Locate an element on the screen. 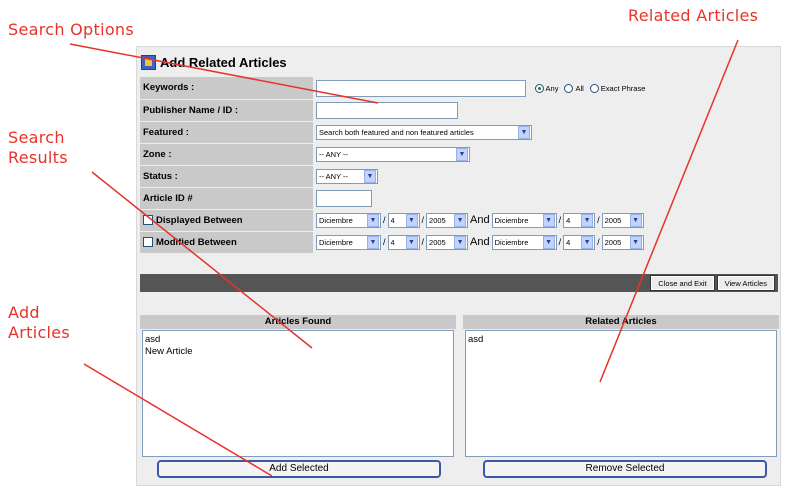 Image resolution: width=807 pixels, height=489 pixels. publisher-input is located at coordinates (387, 110).